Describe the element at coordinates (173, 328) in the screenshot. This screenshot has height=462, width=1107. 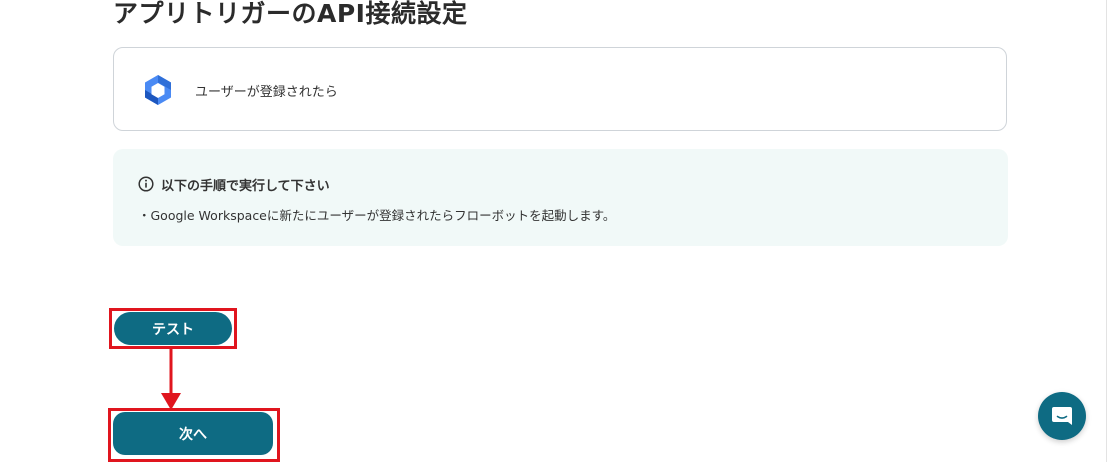
I see `test-button: テスト` at that location.